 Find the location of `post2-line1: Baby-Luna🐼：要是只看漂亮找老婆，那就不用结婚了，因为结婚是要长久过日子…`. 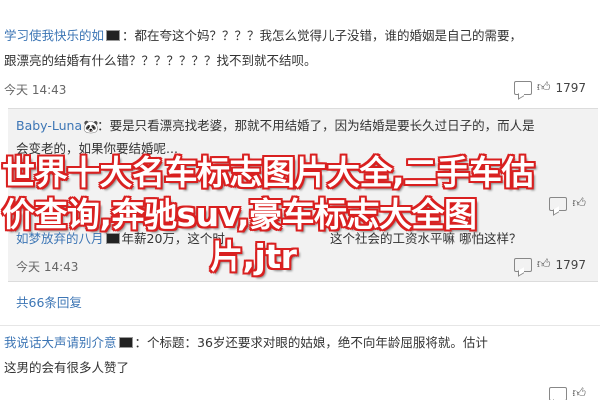

post2-line1: Baby-Luna🐼：要是只看漂亮找老婆，那就不用结婚了，因为结婚是要长久过日子… is located at coordinates (275, 126).